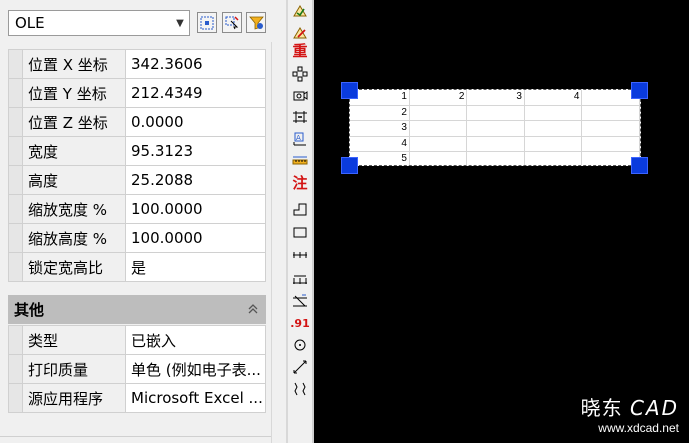 This screenshot has width=689, height=443. Describe the element at coordinates (278, 242) in the screenshot. I see `properties-scrollbar` at that location.